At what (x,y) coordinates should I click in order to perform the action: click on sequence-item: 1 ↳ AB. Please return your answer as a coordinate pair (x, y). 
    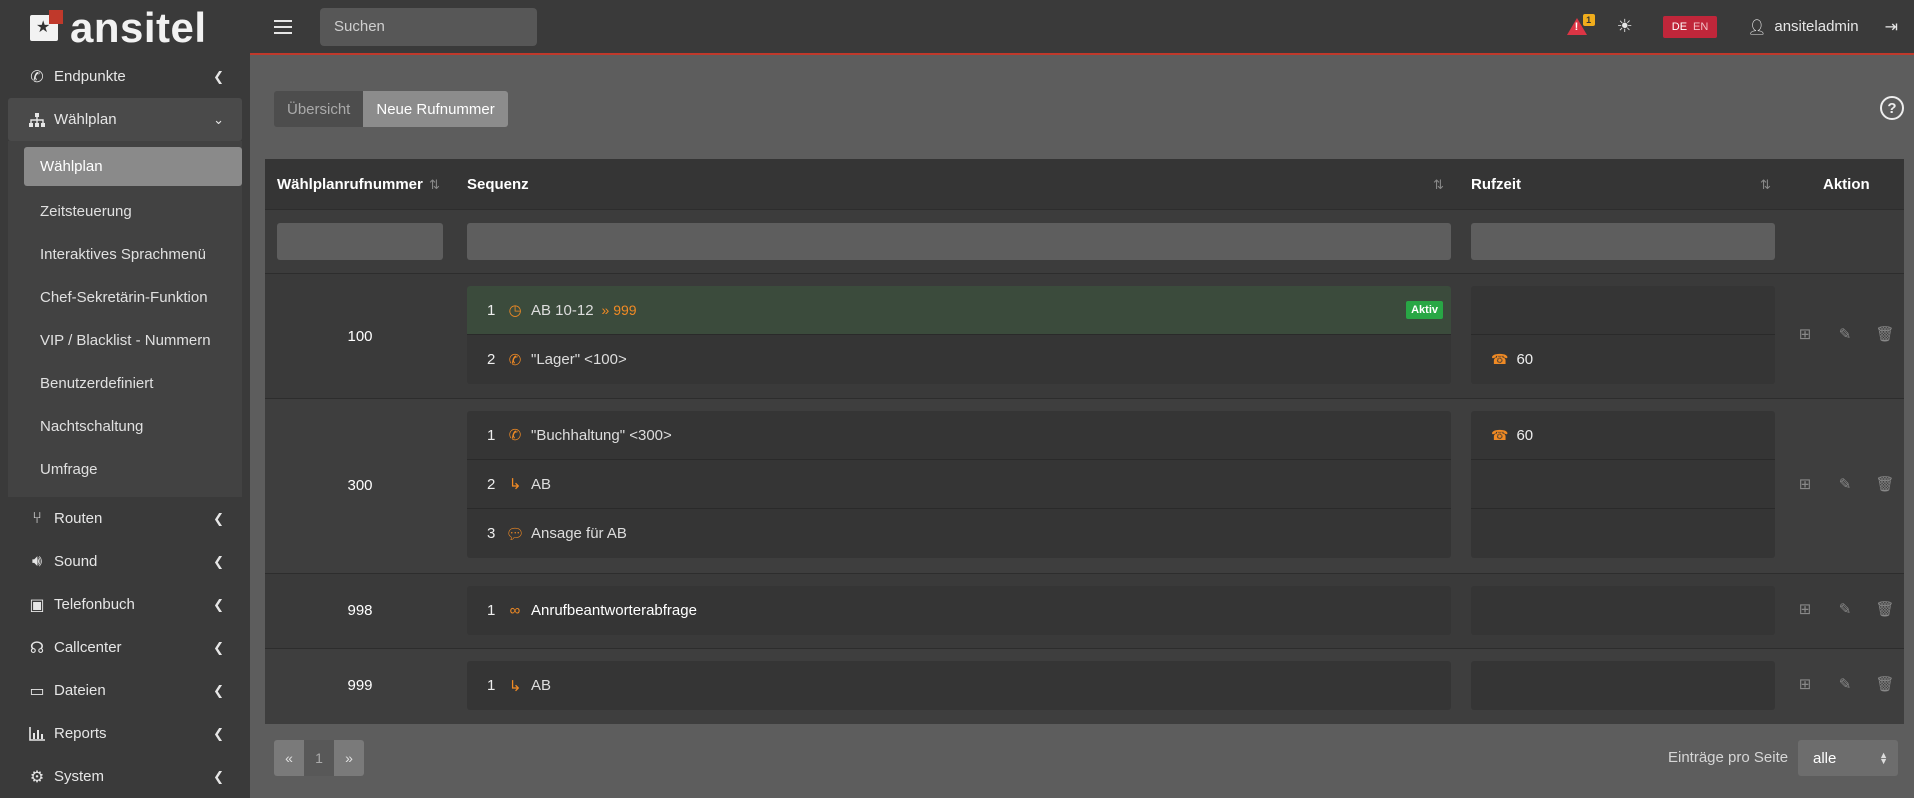
    Looking at the image, I should click on (959, 685).